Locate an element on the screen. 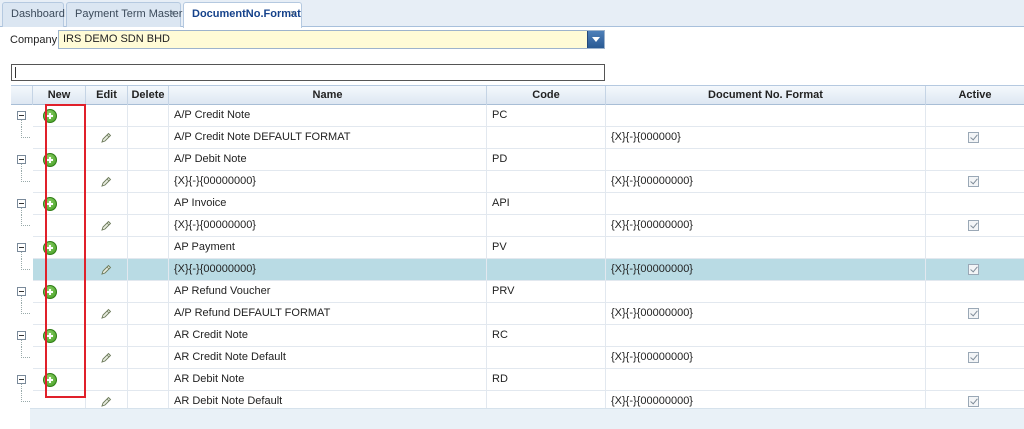 The height and width of the screenshot is (429, 1024). header-delete: Delete is located at coordinates (148, 95).